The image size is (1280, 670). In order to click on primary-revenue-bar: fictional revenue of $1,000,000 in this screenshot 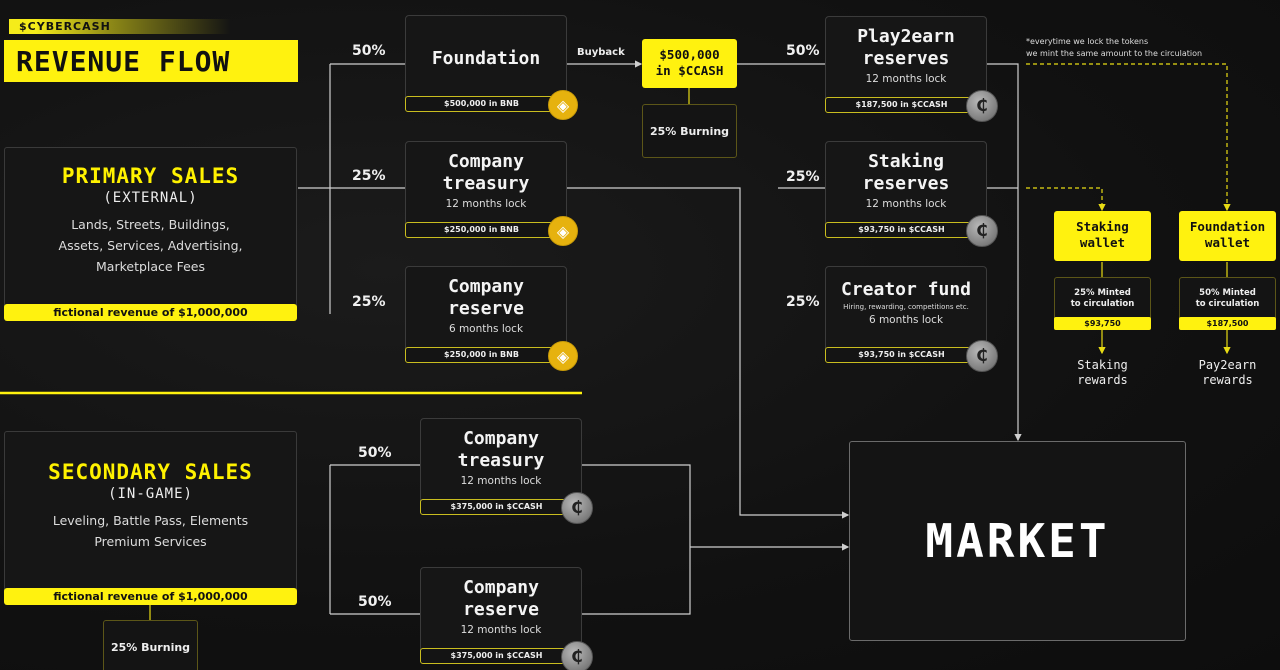, I will do `click(150, 312)`.